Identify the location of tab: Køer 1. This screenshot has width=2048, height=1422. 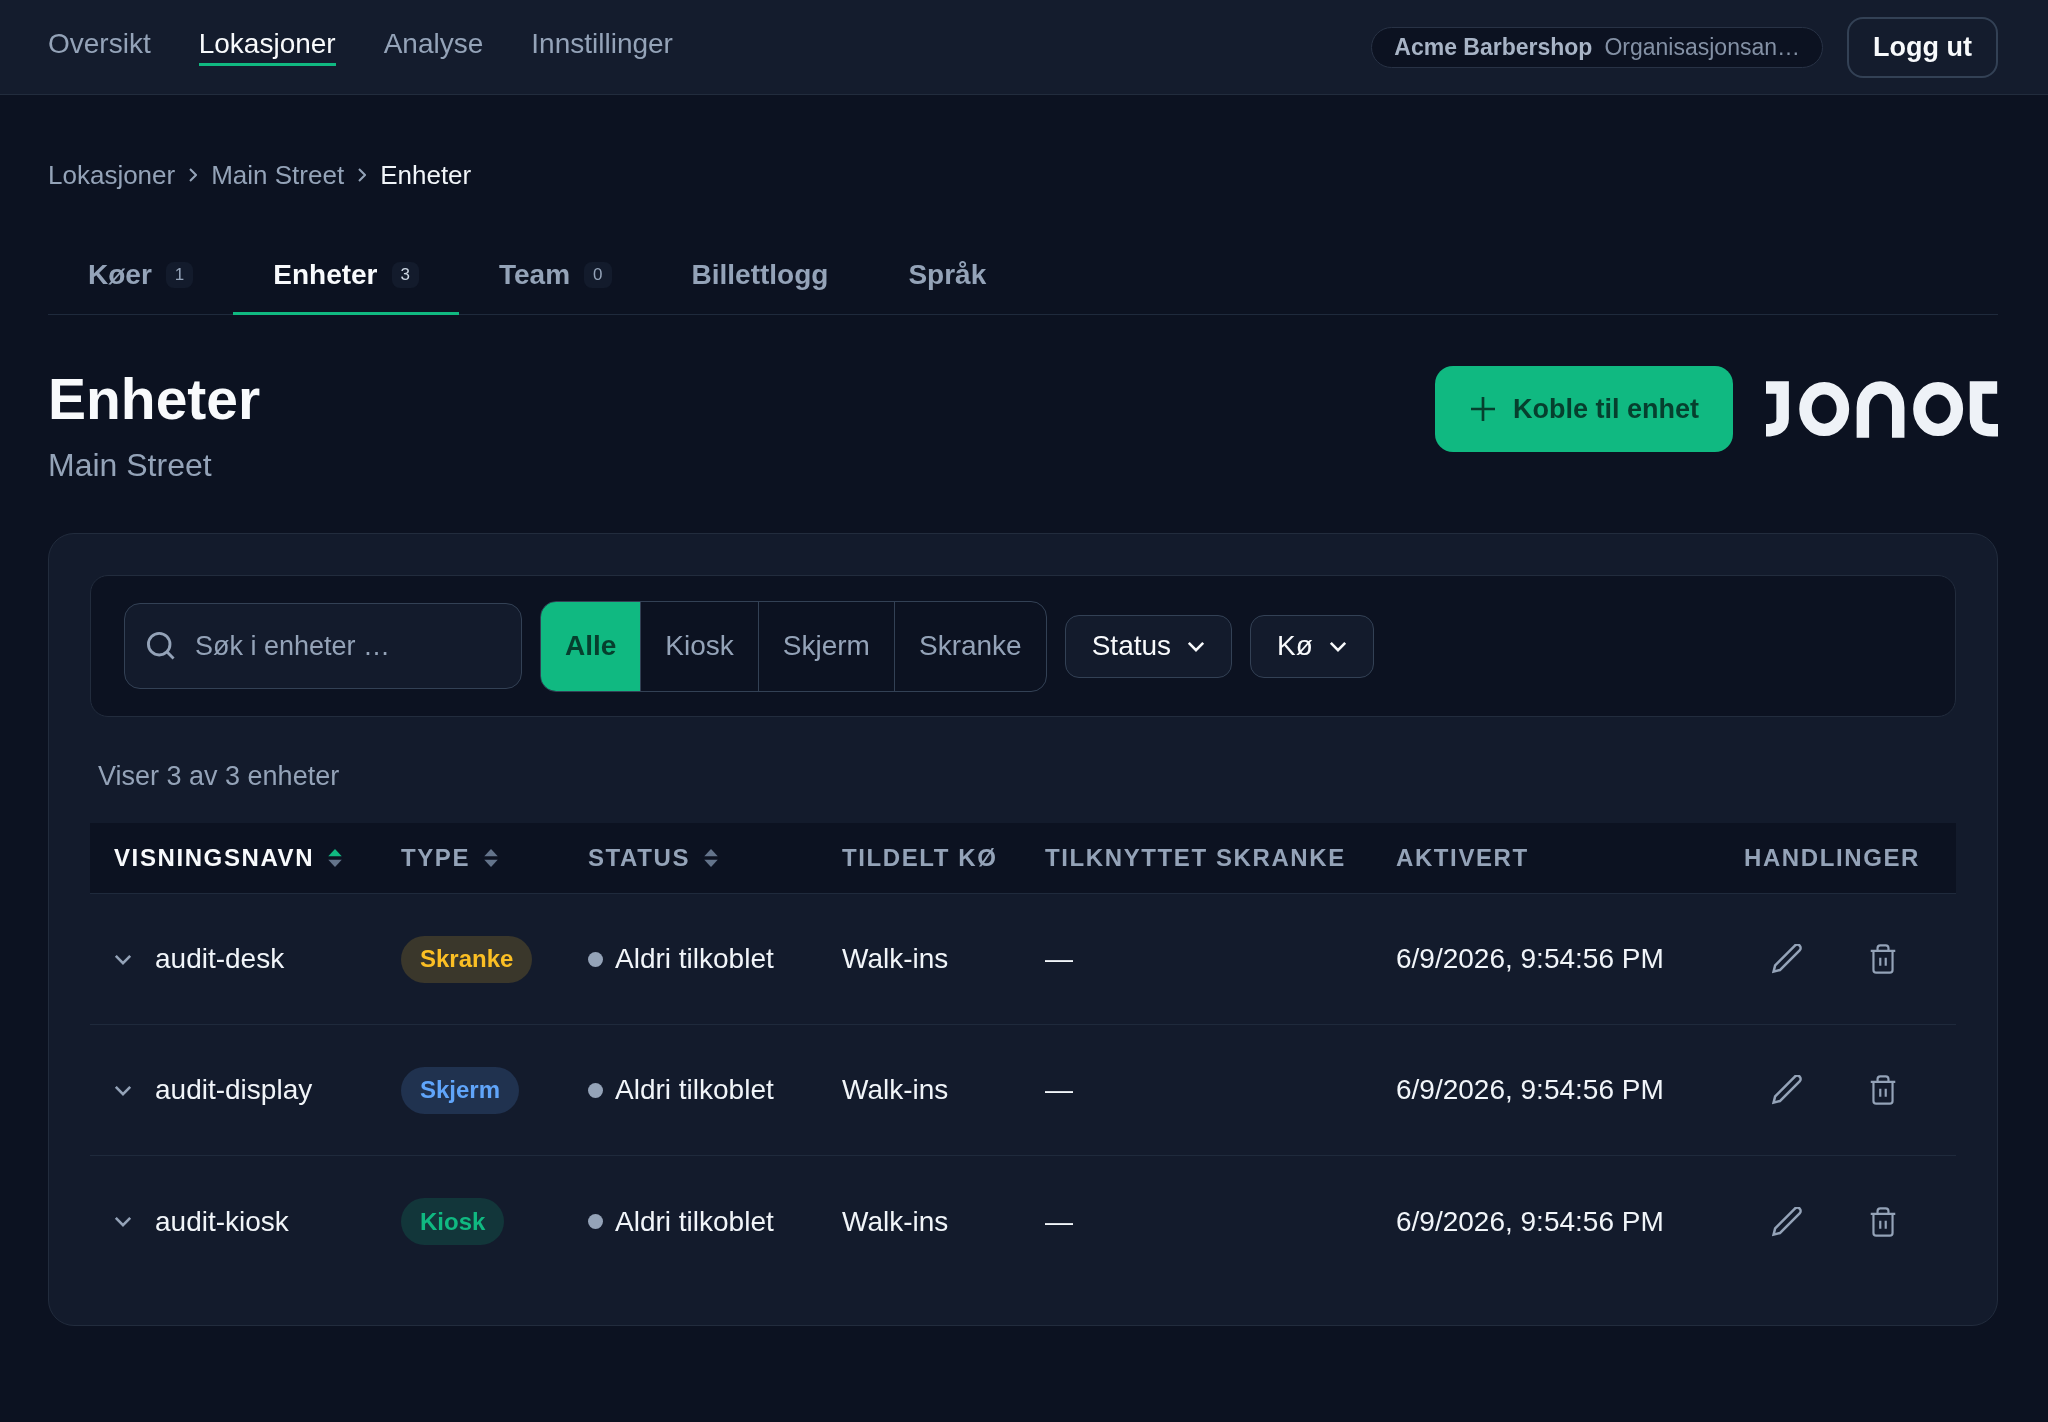
(141, 277).